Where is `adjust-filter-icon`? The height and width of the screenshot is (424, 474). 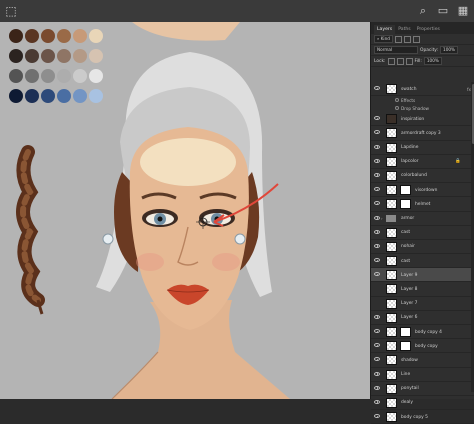
adjust-filter-icon is located at coordinates (407, 39).